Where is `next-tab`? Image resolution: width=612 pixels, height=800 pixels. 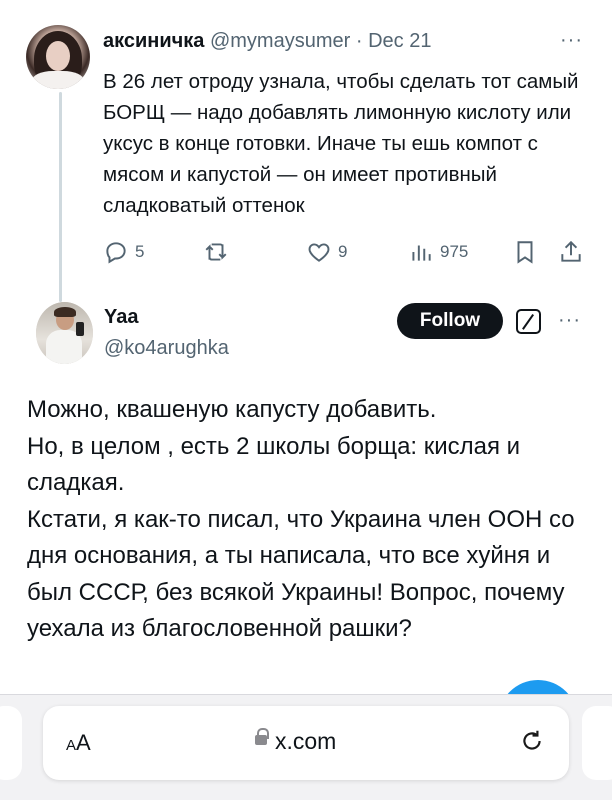
next-tab is located at coordinates (597, 743).